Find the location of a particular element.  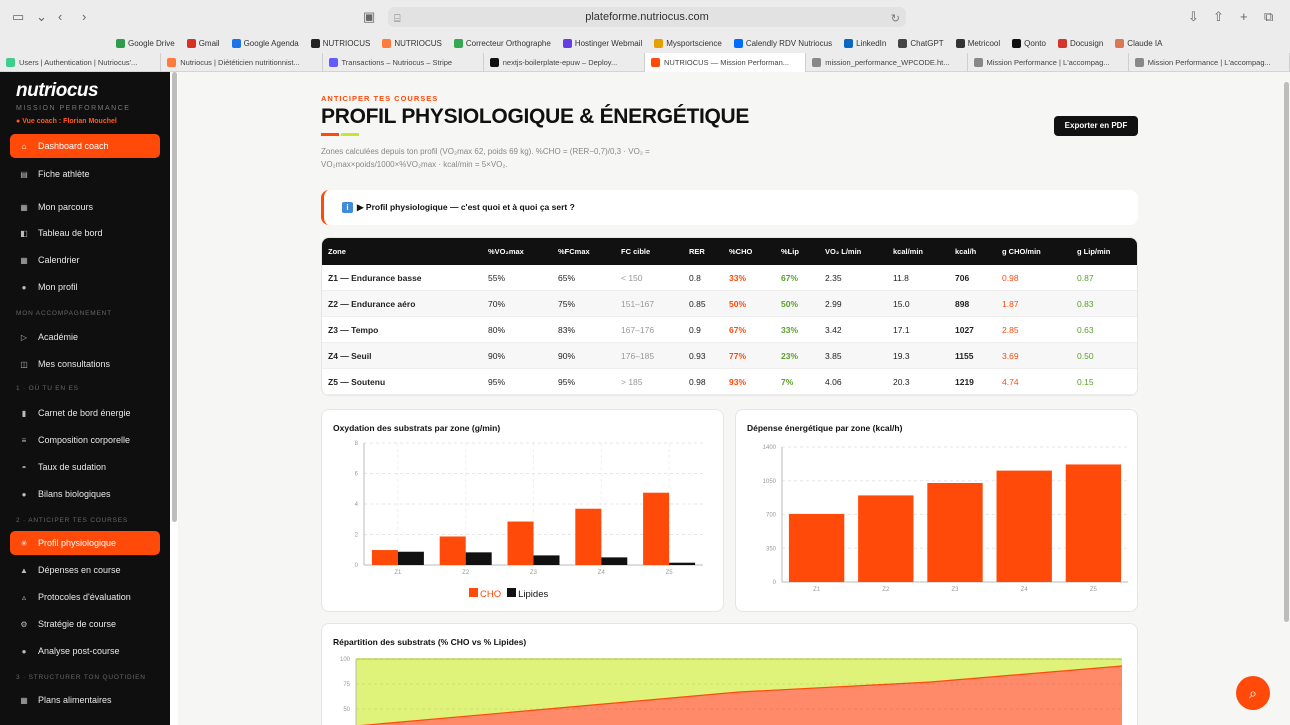

sidebar-item-label: Mes consultations is located at coordinates (74, 364).